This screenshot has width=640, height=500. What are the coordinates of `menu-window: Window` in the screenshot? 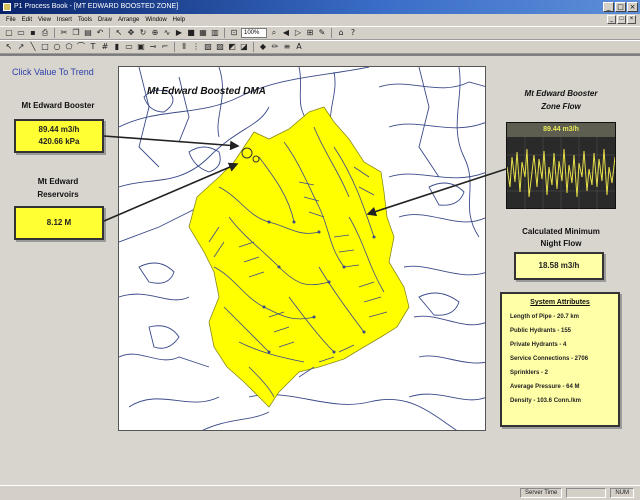 It's located at (155, 20).